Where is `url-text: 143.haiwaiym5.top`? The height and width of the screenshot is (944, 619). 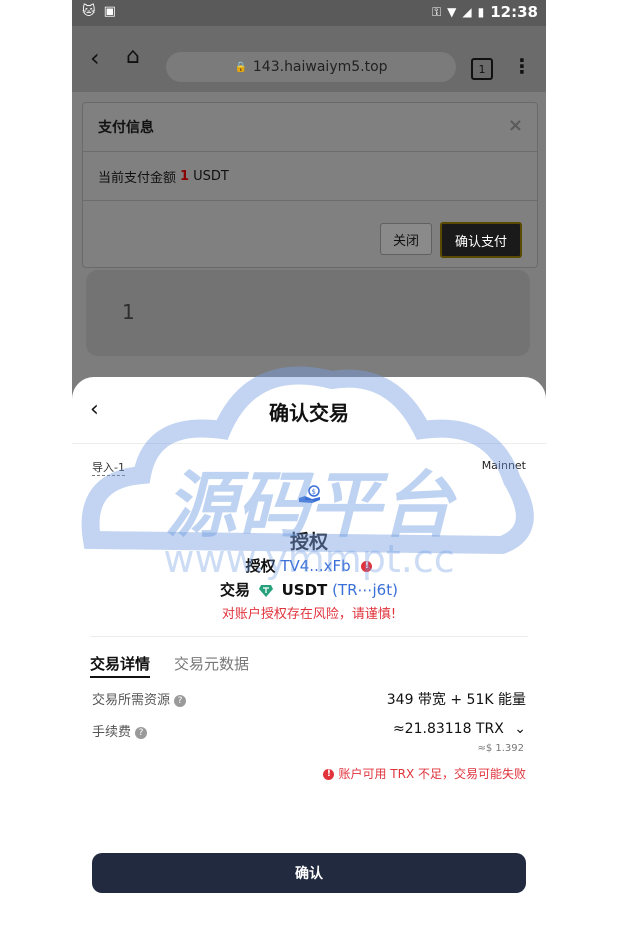
url-text: 143.haiwaiym5.top is located at coordinates (320, 67).